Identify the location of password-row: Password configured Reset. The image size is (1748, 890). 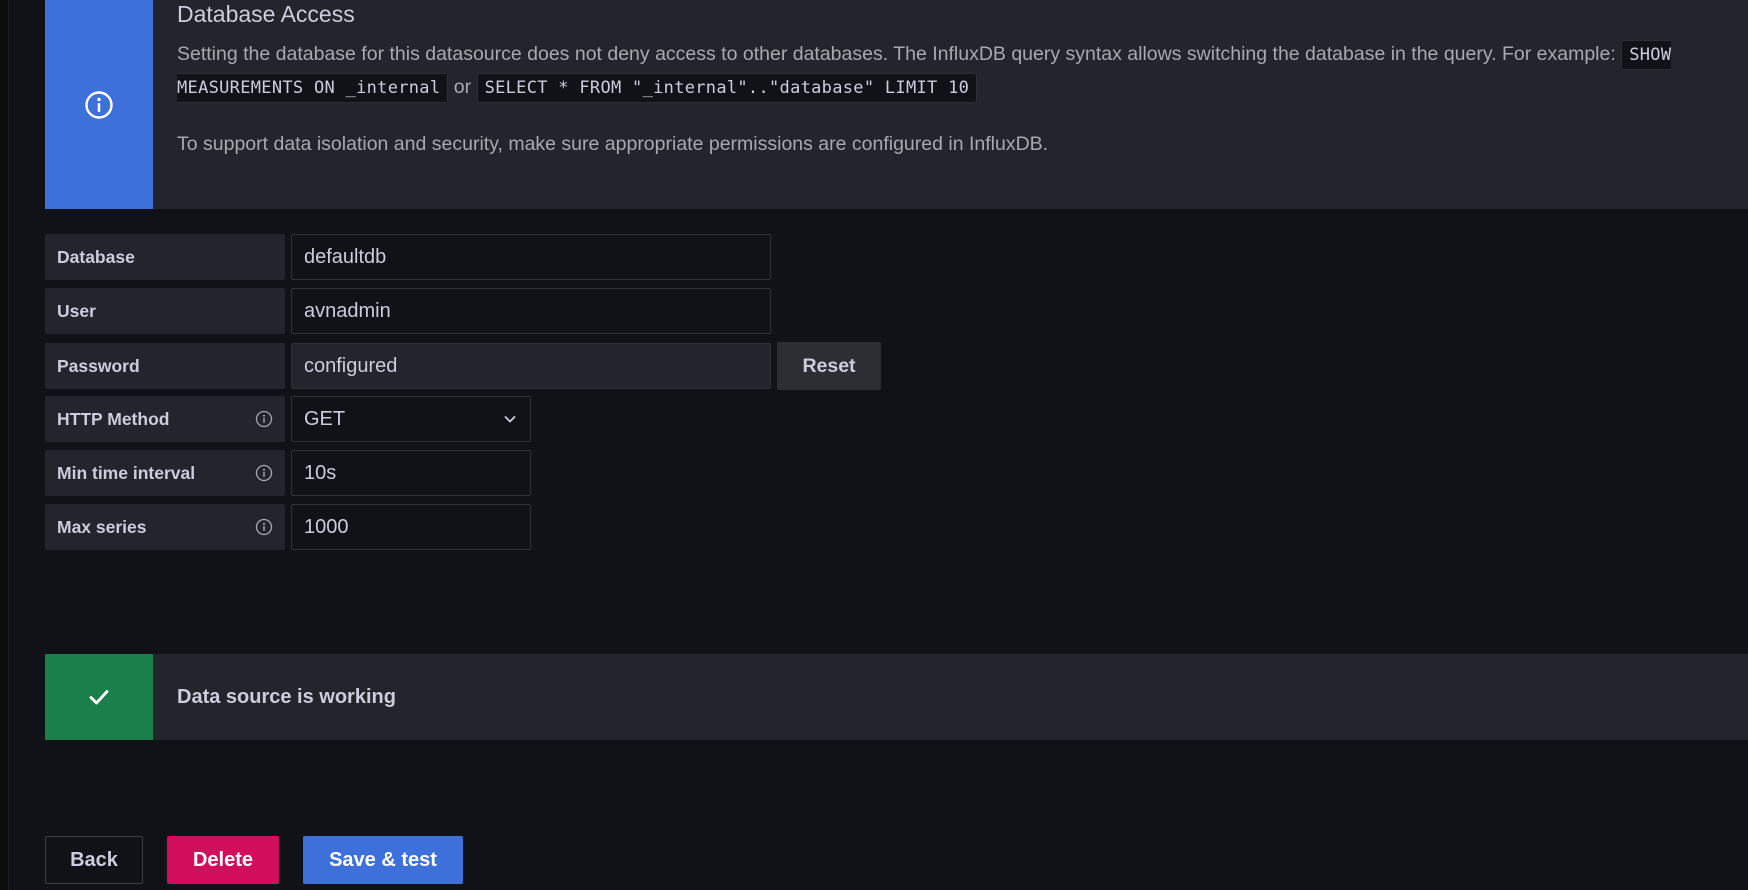
(463, 366).